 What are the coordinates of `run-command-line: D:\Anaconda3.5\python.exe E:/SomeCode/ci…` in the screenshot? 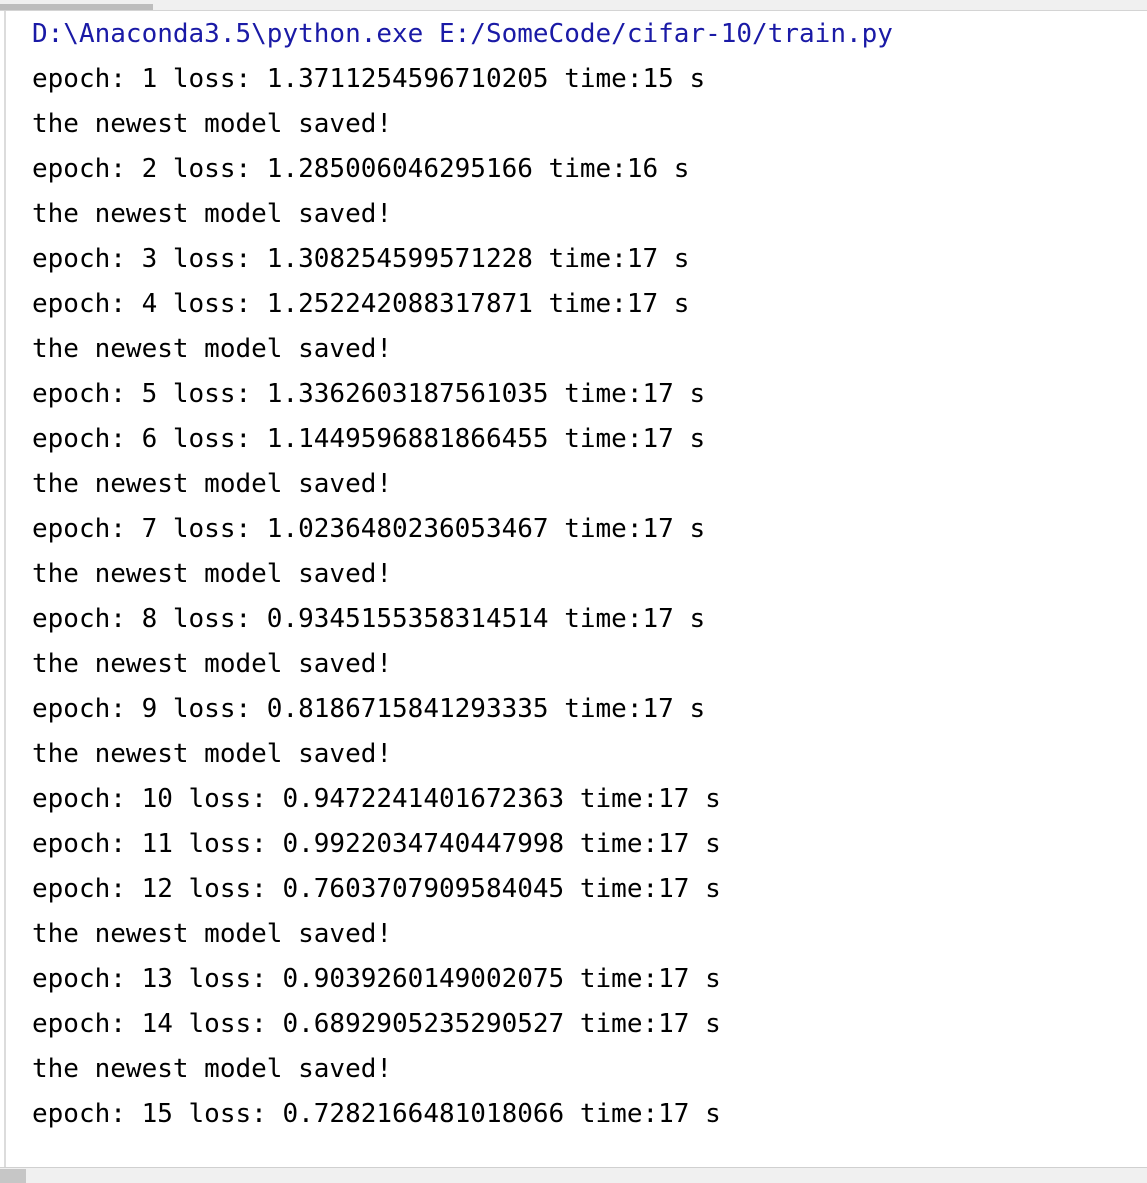 It's located at (462, 34).